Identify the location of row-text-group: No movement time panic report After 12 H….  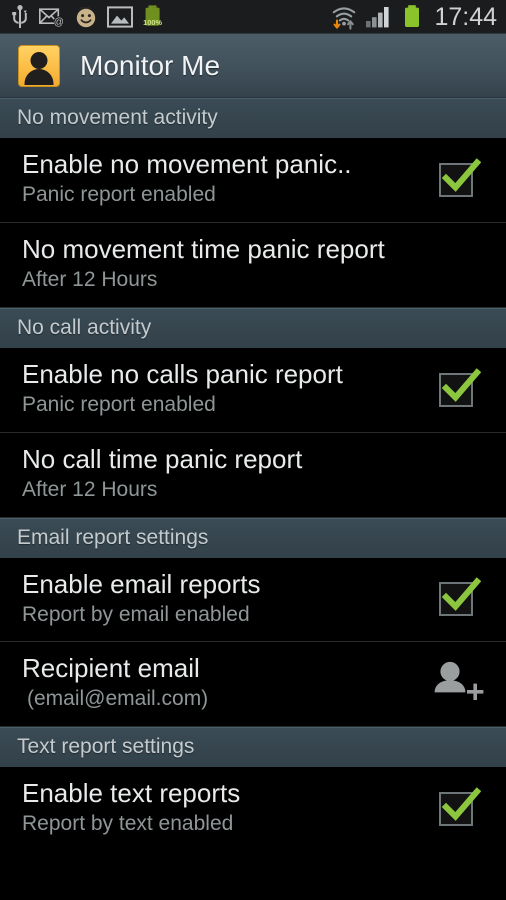
(256, 264).